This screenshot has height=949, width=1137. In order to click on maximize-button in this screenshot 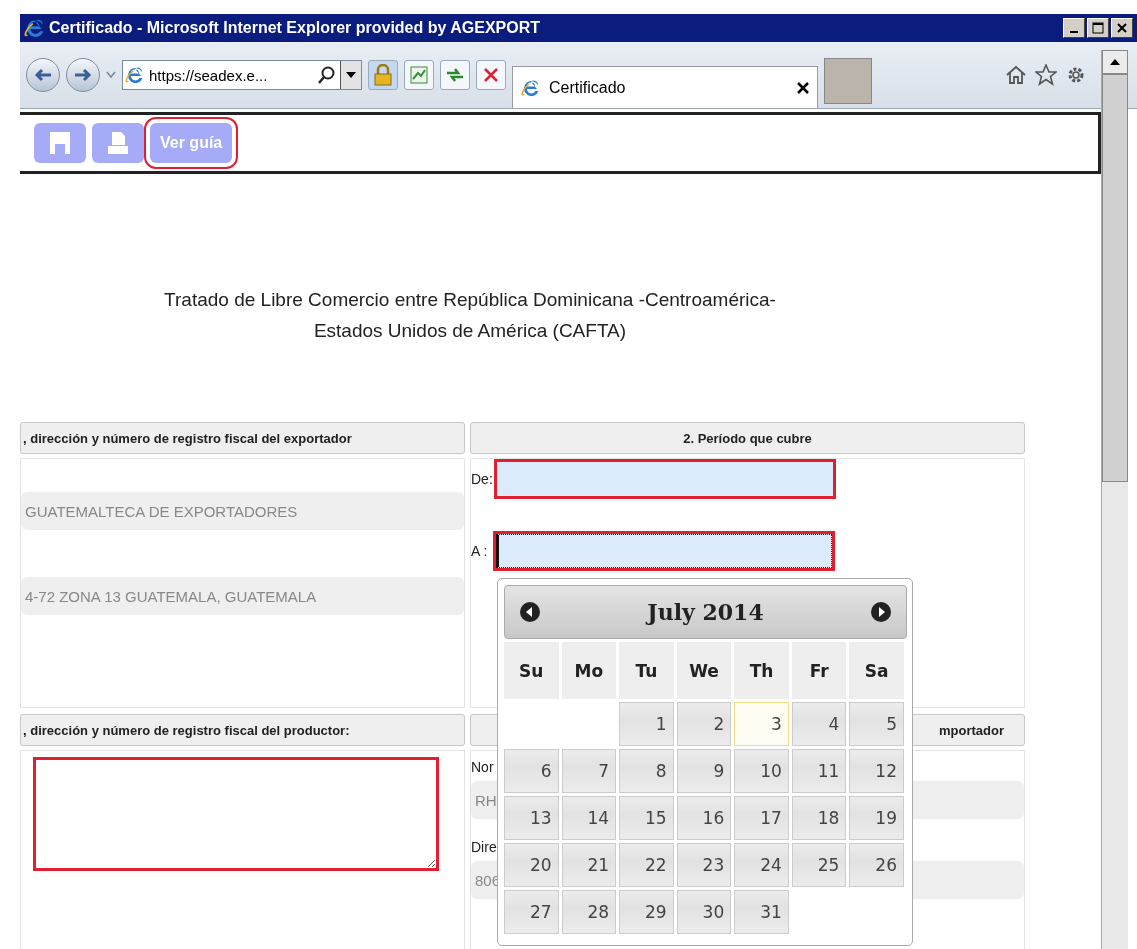, I will do `click(1098, 28)`.